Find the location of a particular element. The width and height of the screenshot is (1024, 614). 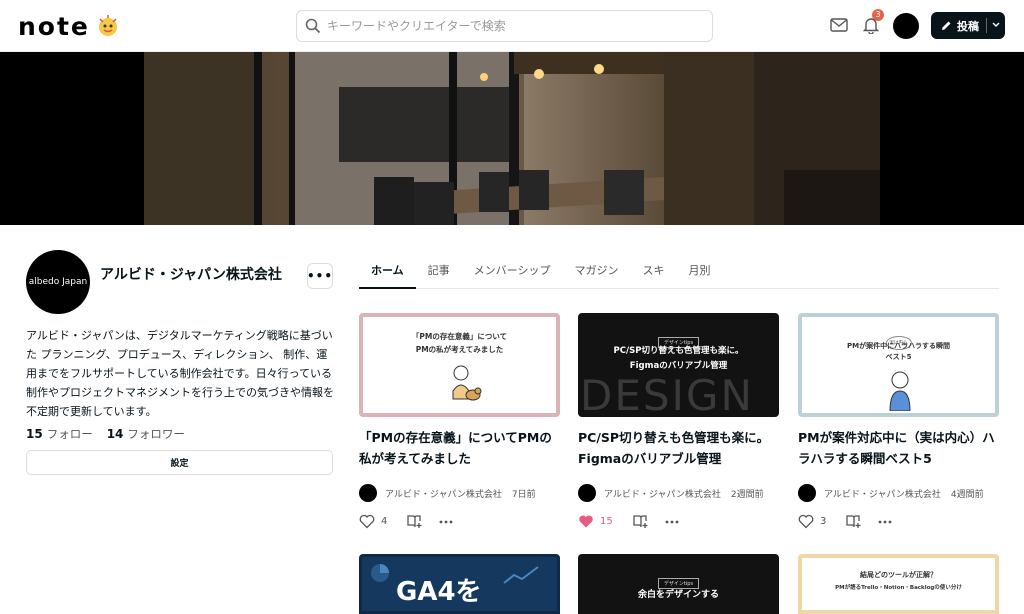

thumbnail-text-2: PMが語るTrello・Notion・Backlogの使い分け is located at coordinates (898, 588).